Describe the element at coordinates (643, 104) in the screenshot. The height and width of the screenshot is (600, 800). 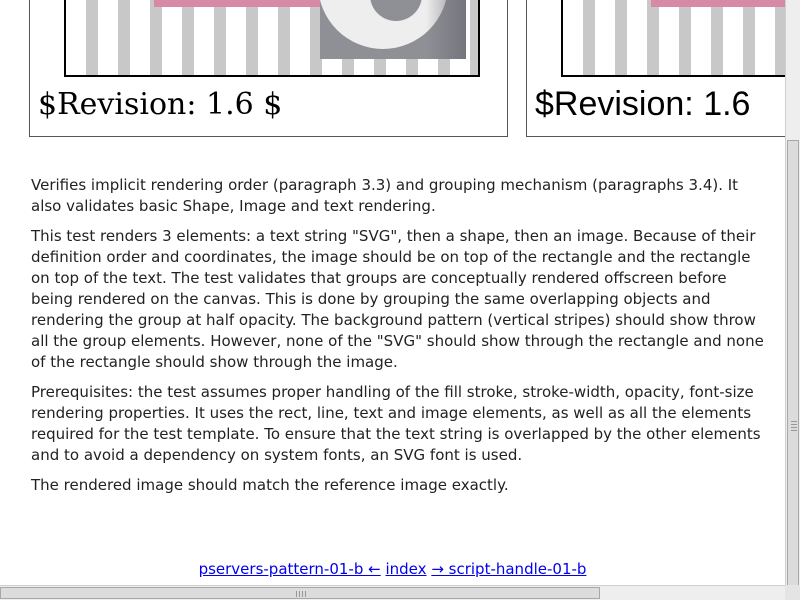
I see `revision-label: $Revision: 1.6` at that location.